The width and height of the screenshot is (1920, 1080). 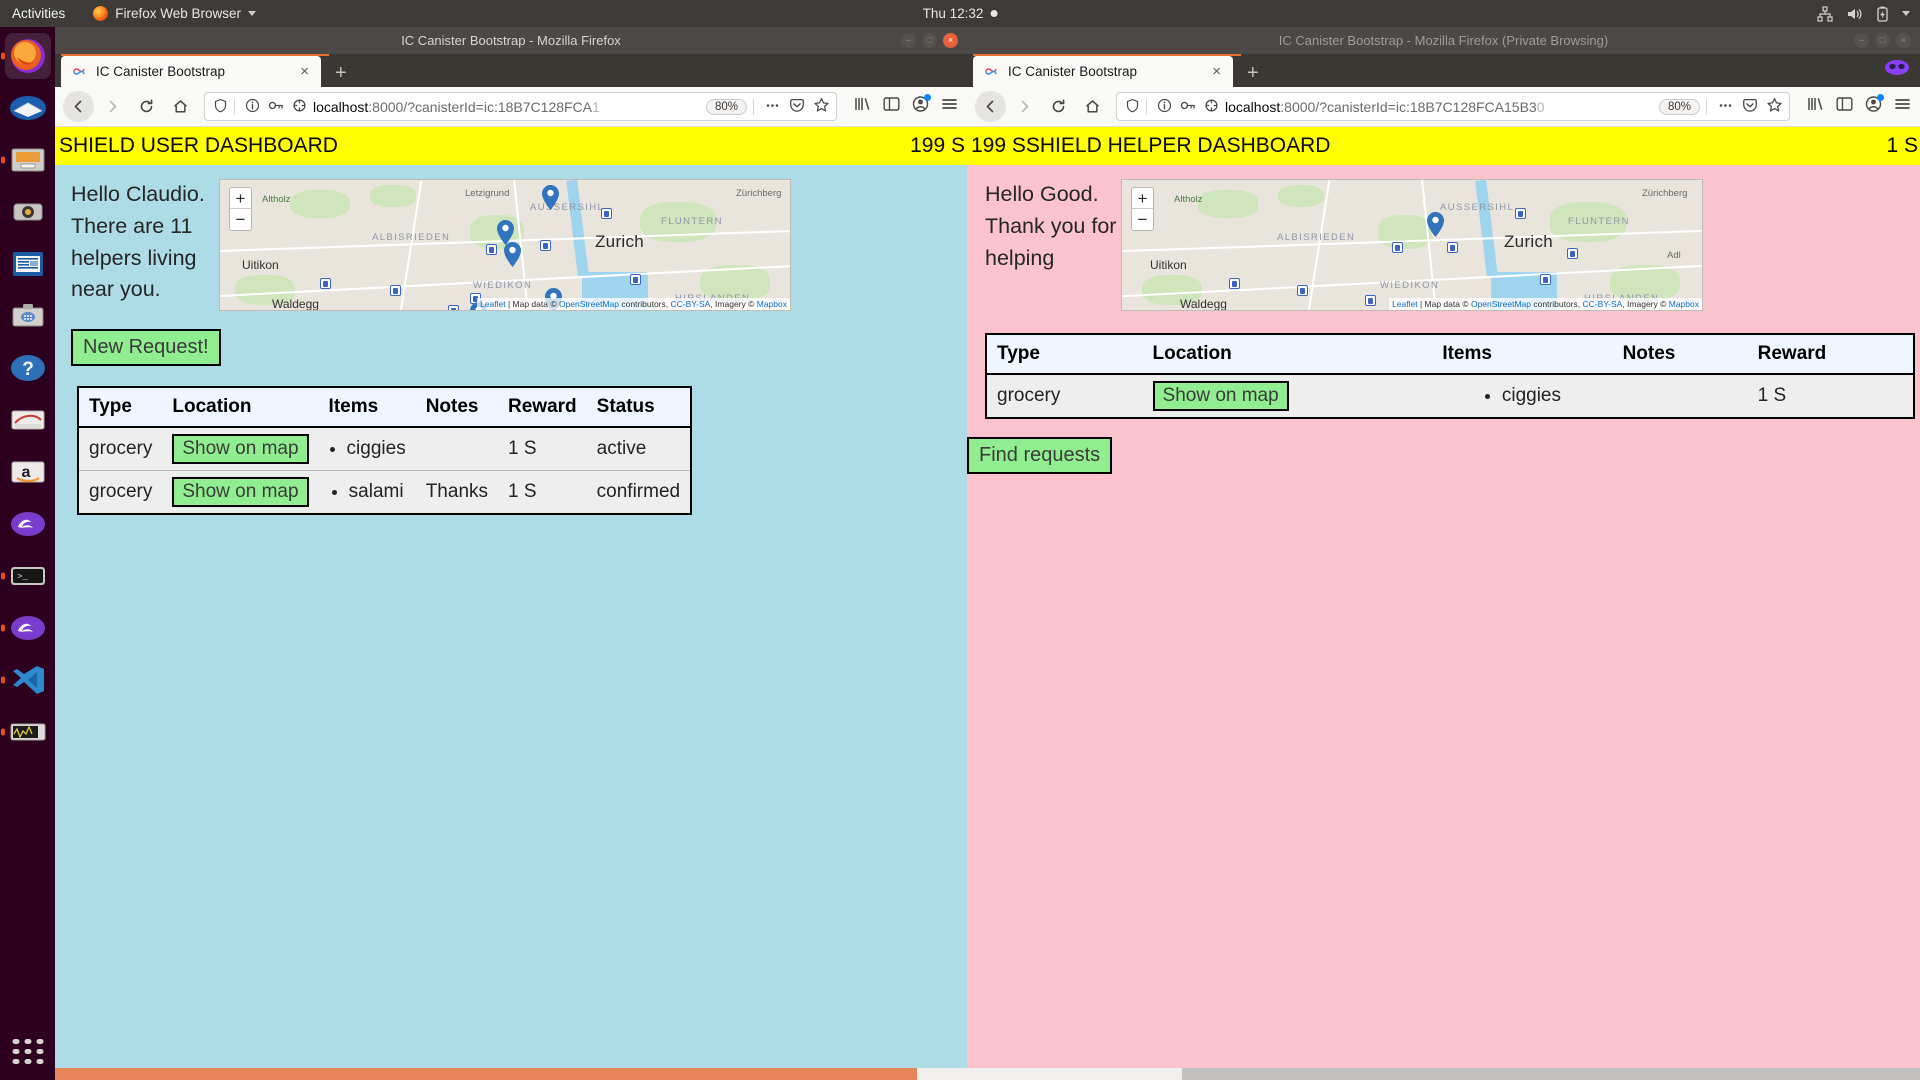 I want to click on dock-item-rhythmbox, so click(x=28, y=212).